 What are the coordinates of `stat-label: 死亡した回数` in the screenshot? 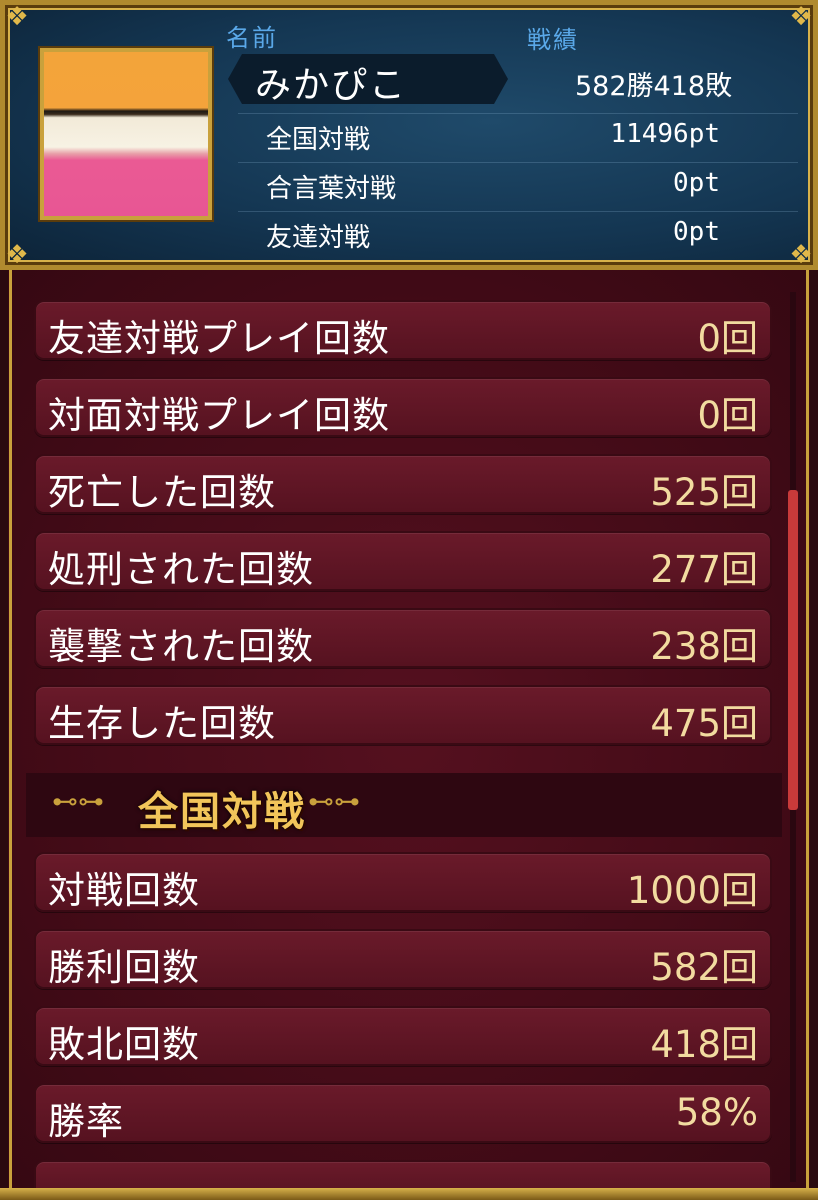 It's located at (162, 492).